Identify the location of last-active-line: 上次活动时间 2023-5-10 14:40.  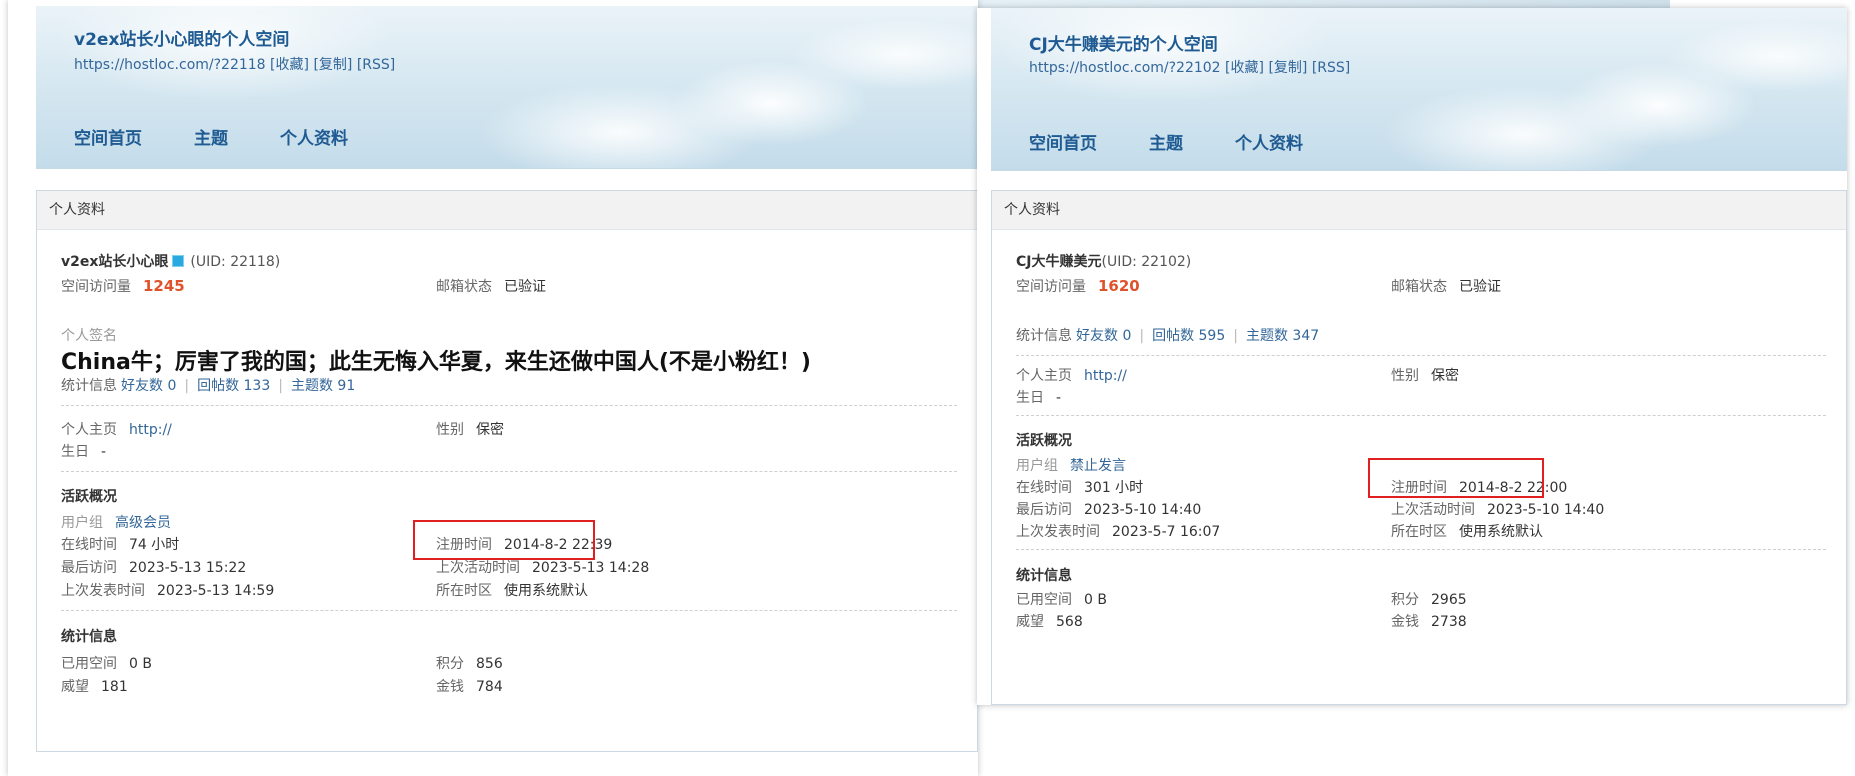
(1497, 509).